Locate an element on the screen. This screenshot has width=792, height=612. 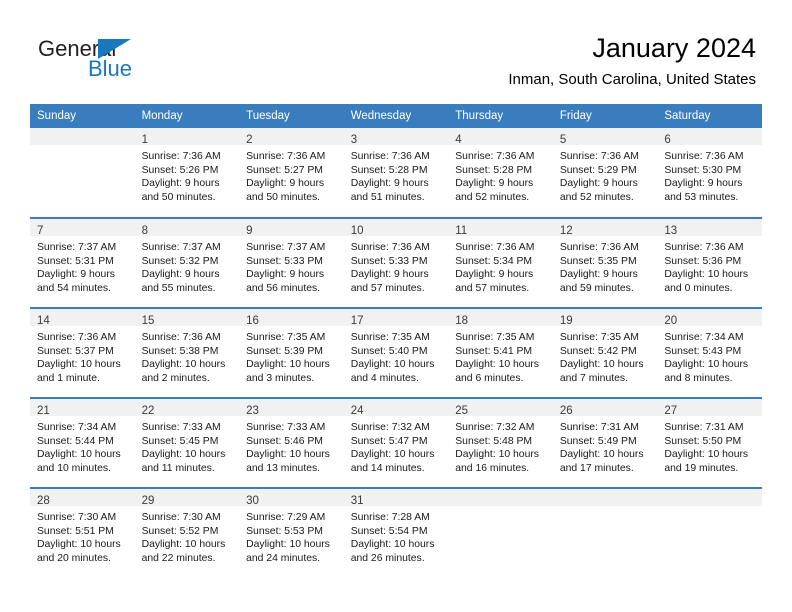
day-number-band: 9 is located at coordinates (291, 228).